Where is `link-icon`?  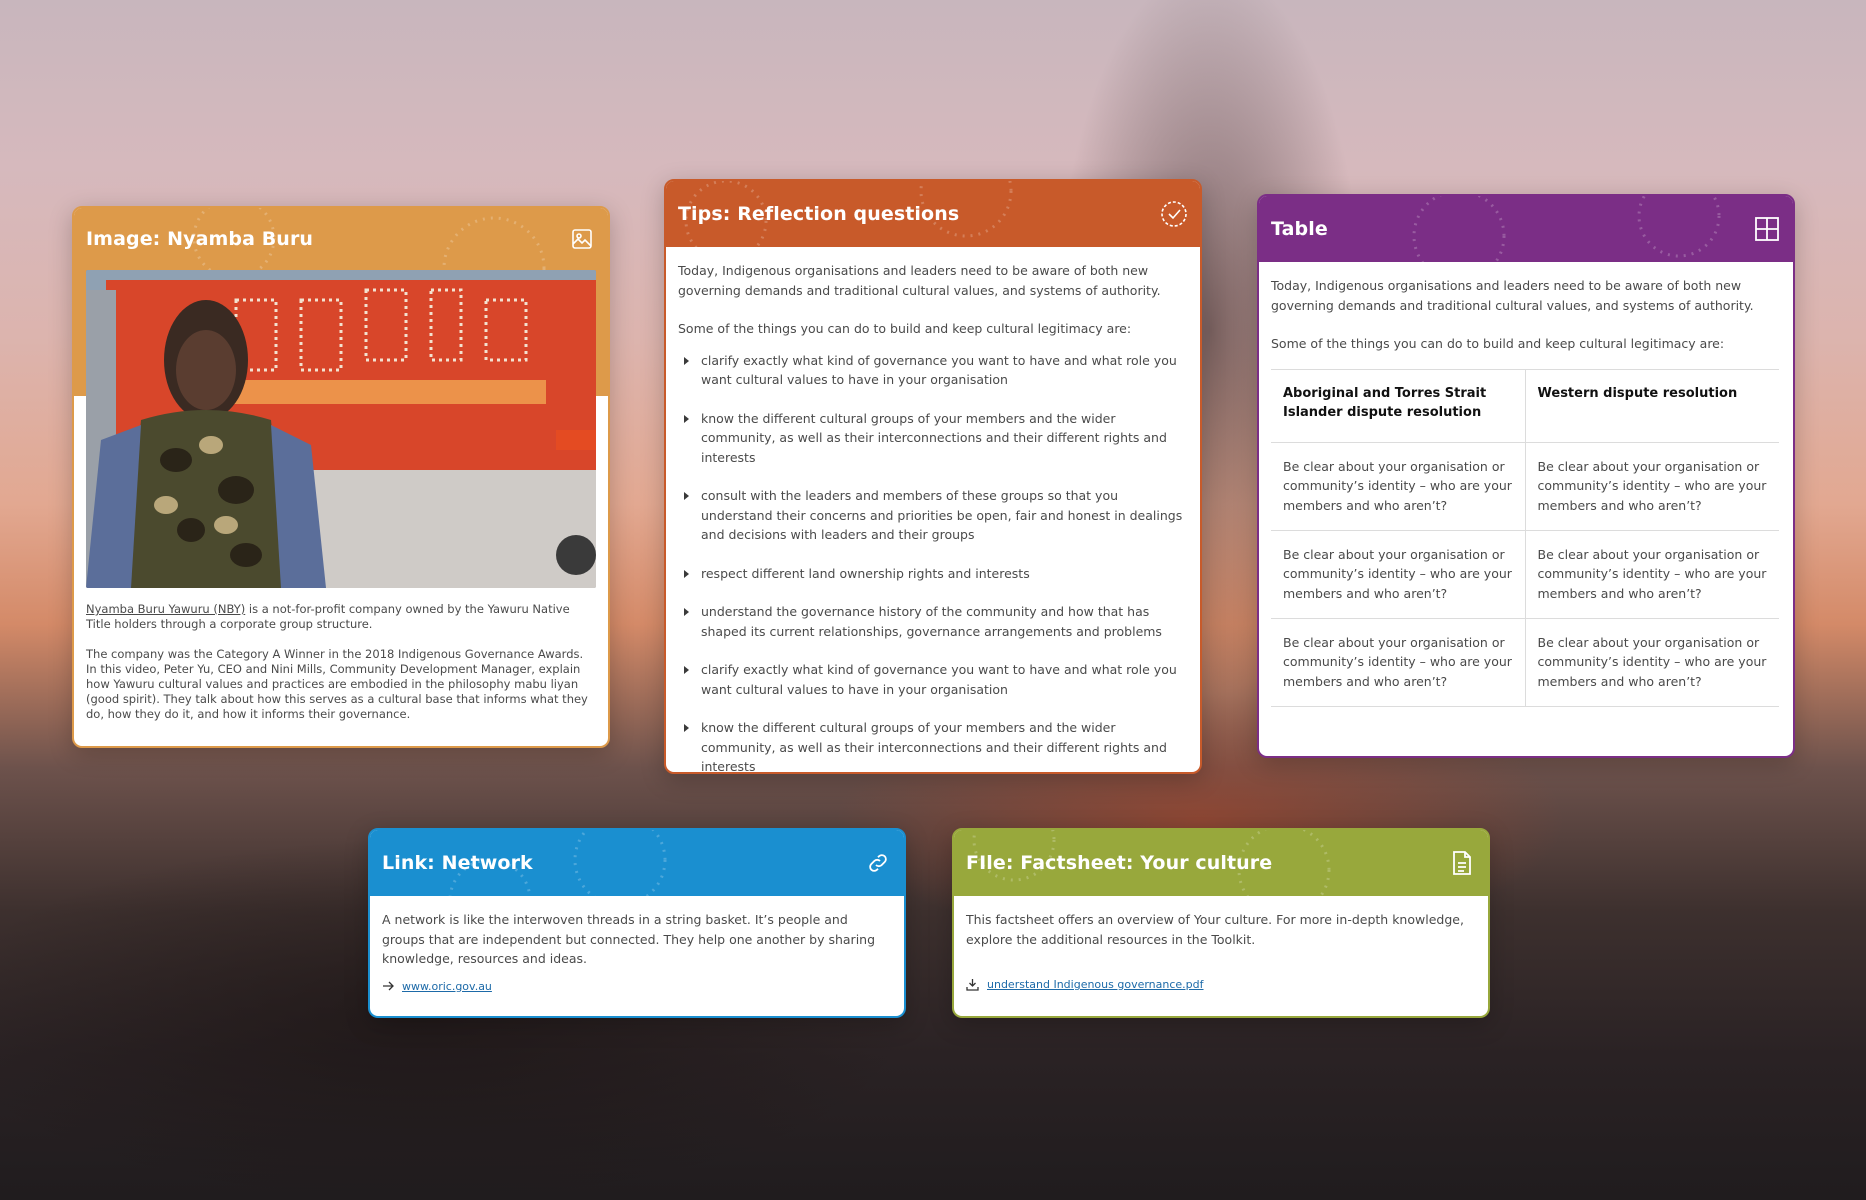 link-icon is located at coordinates (878, 863).